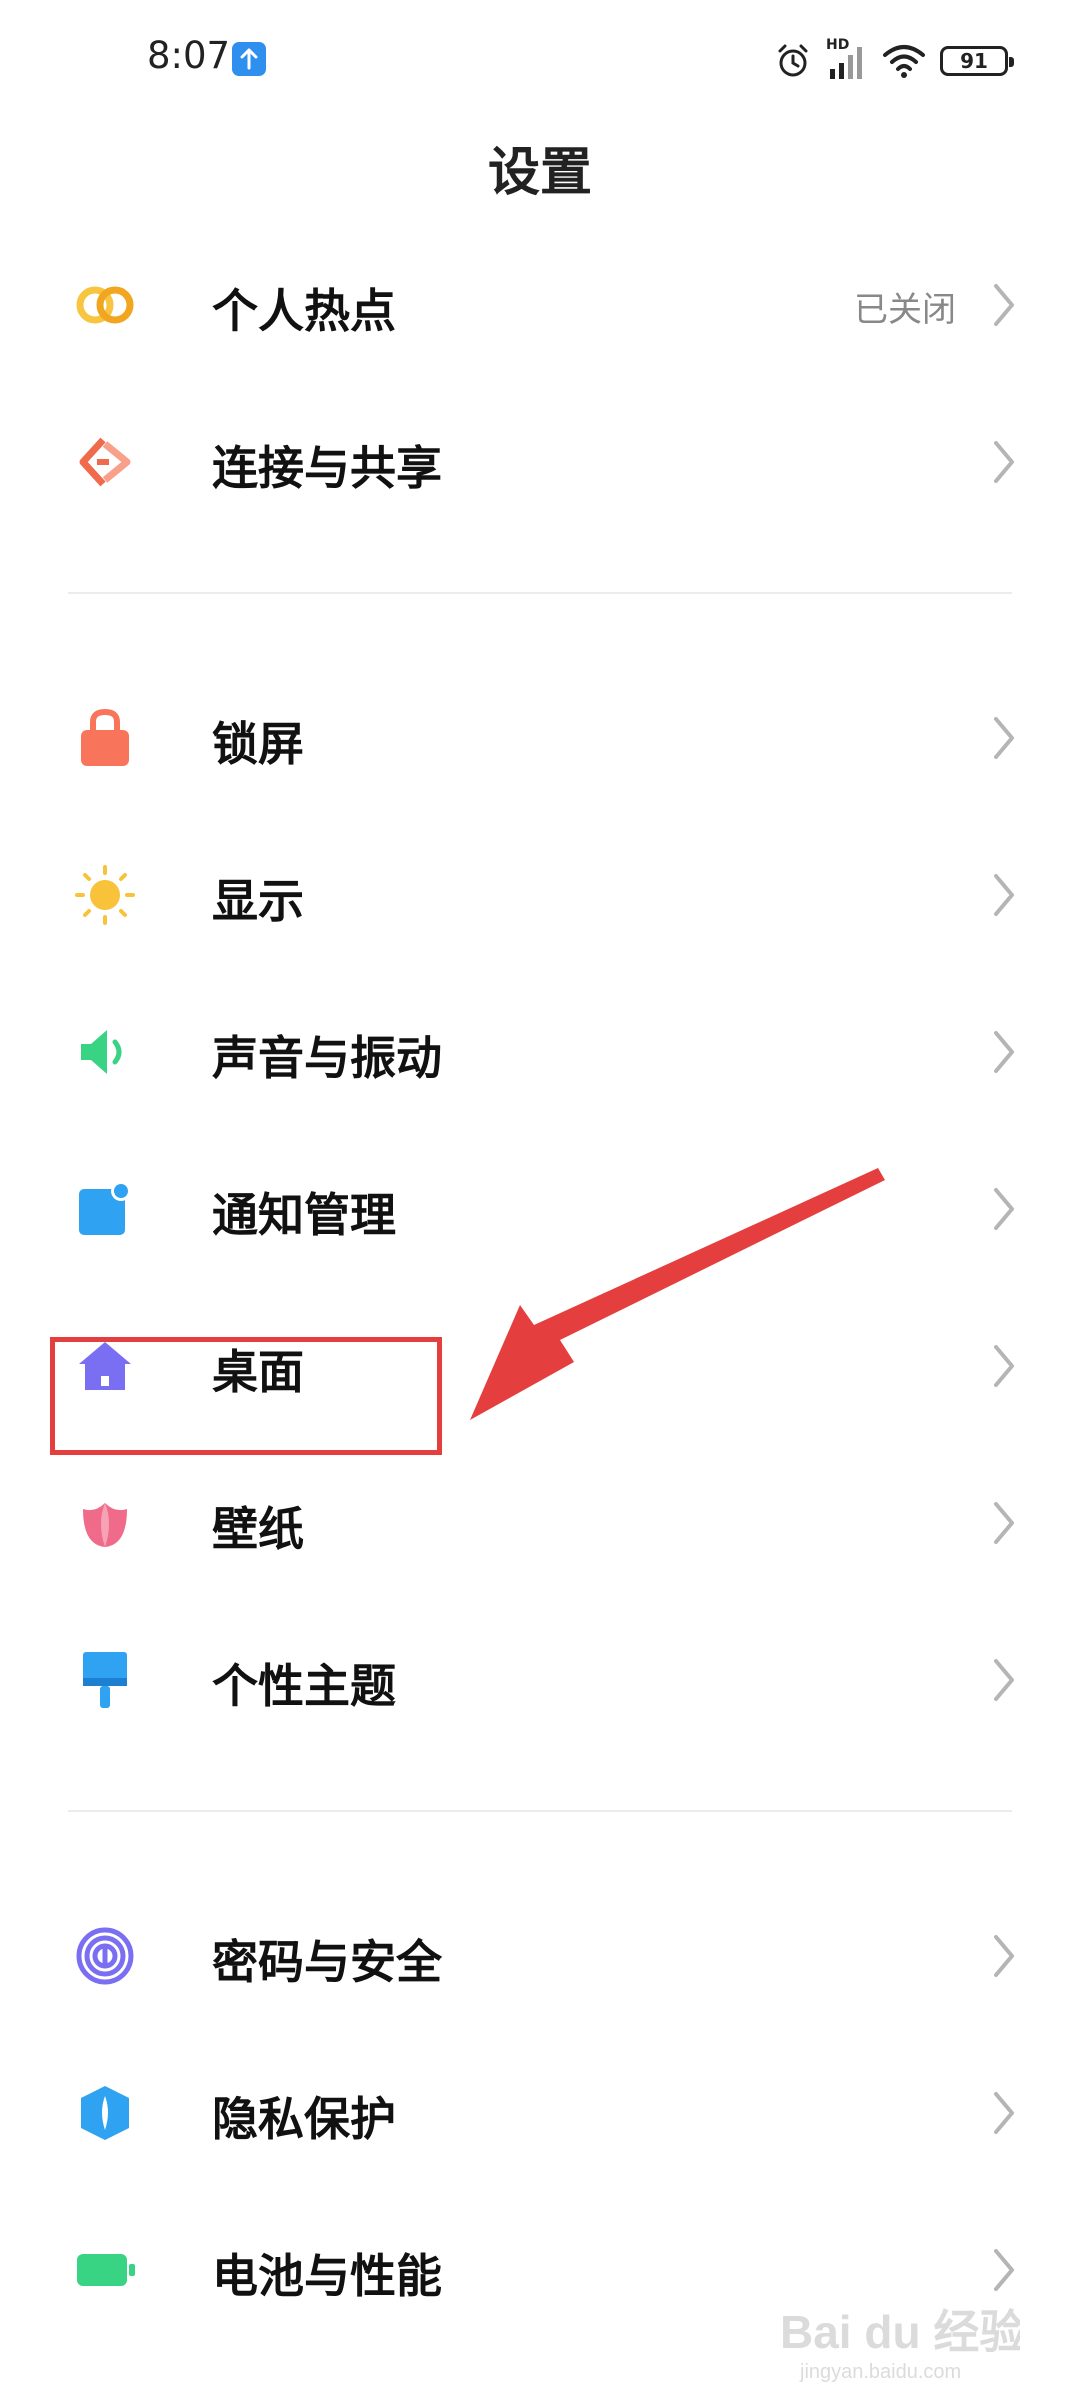  I want to click on battery-indicator: 91, so click(977, 61).